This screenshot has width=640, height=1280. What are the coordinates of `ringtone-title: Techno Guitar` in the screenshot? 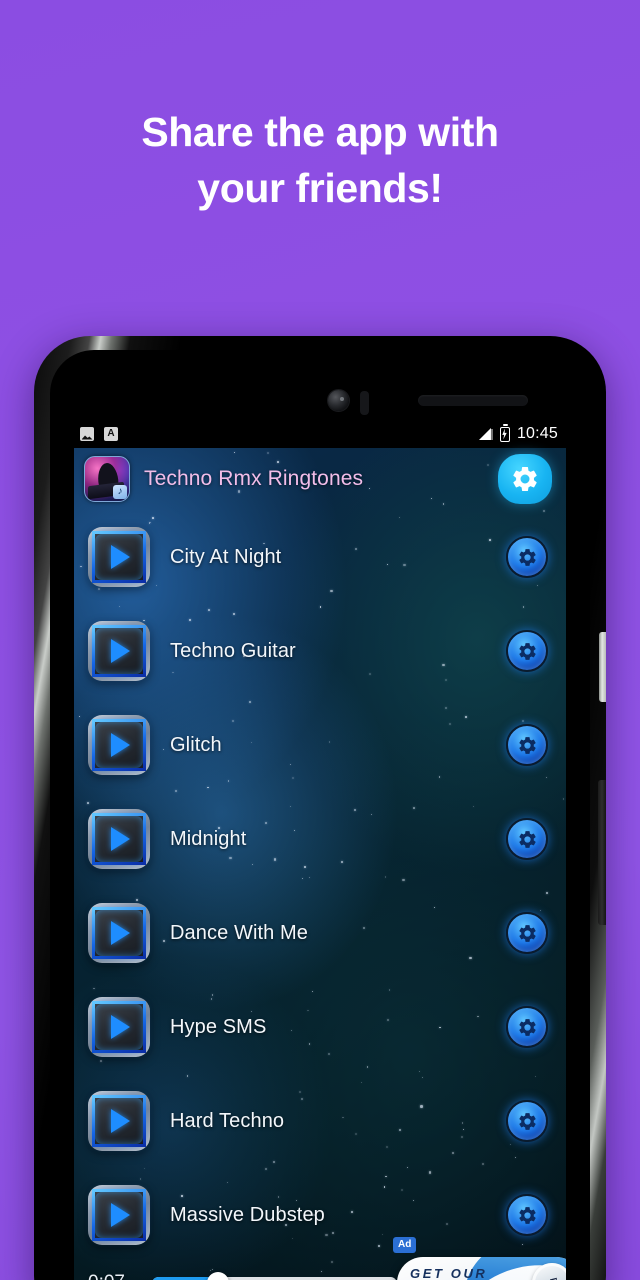 It's located at (233, 650).